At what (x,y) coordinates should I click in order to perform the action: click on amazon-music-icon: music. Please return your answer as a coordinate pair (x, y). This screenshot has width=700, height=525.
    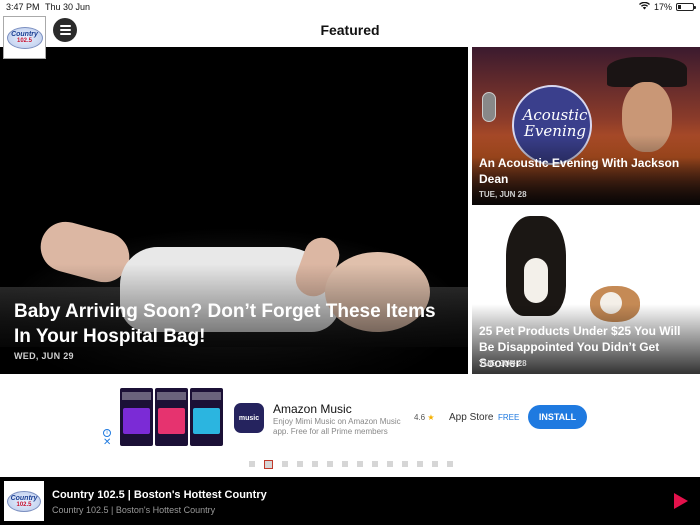
    Looking at the image, I should click on (249, 418).